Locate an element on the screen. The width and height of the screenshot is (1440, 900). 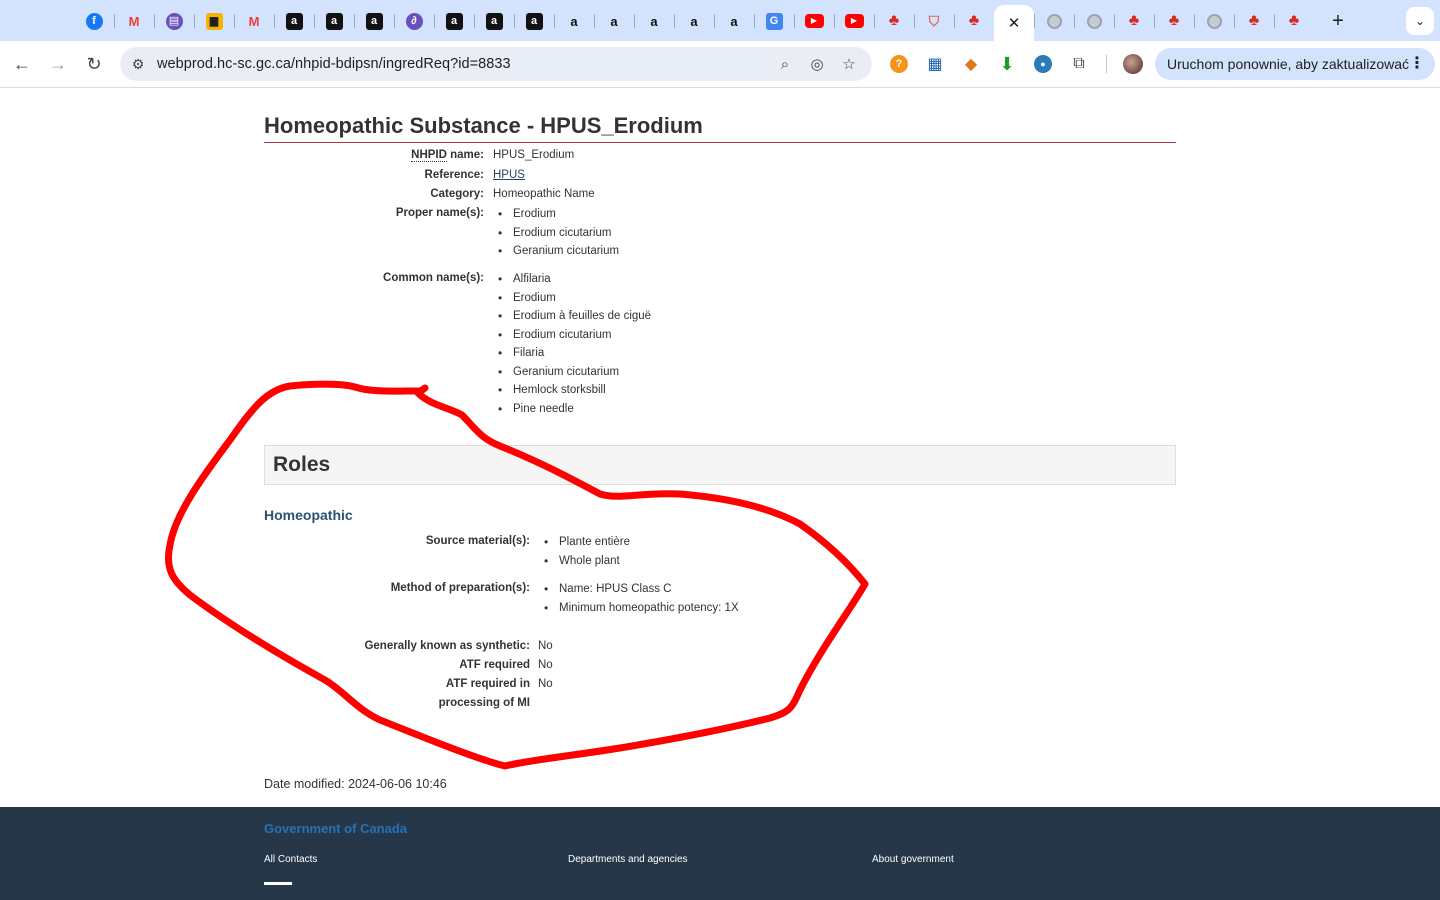
close-tab-icon: ✕ is located at coordinates (1014, 23).